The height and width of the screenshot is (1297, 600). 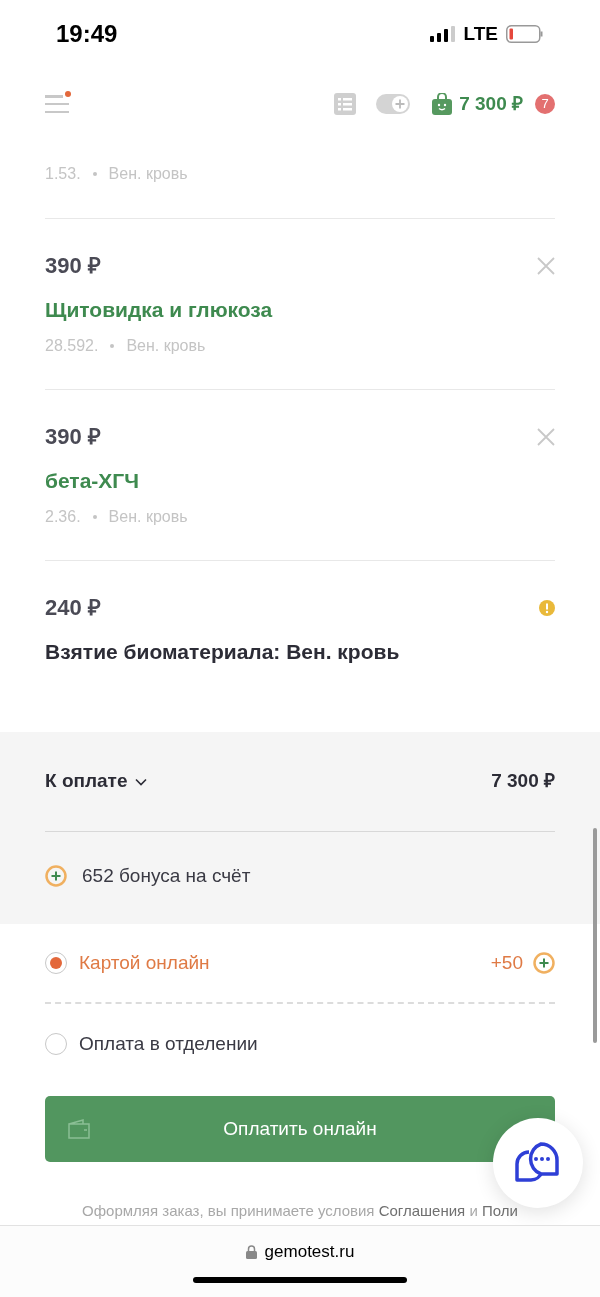 I want to click on test-code: 2.36., so click(x=63, y=516).